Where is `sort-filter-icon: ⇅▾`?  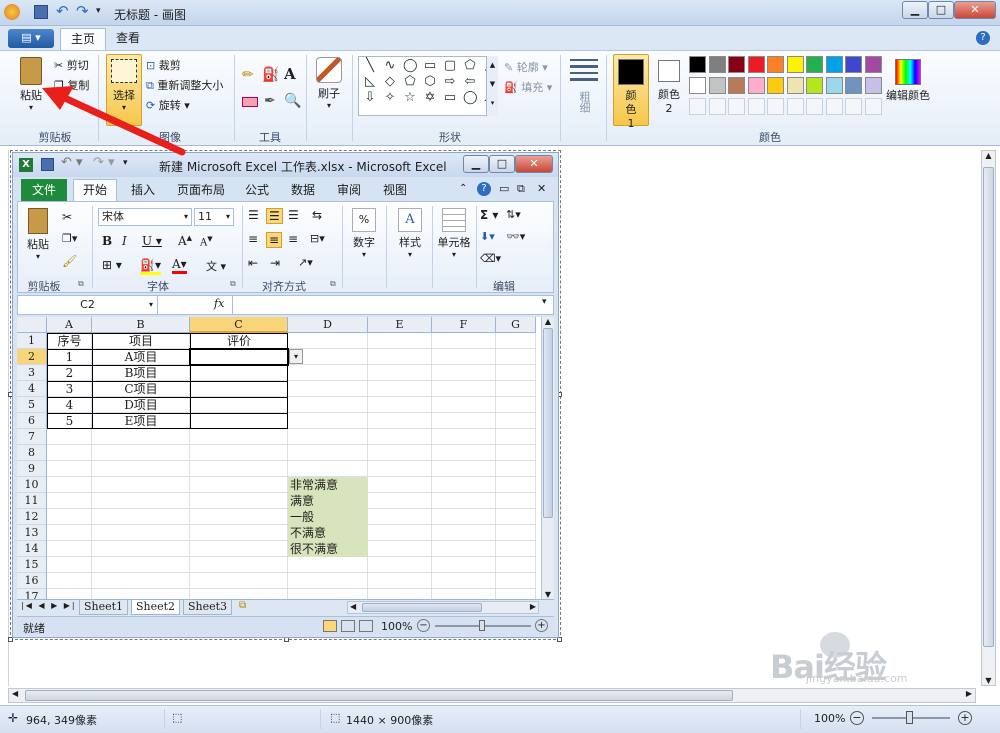
sort-filter-icon: ⇅▾ is located at coordinates (513, 214).